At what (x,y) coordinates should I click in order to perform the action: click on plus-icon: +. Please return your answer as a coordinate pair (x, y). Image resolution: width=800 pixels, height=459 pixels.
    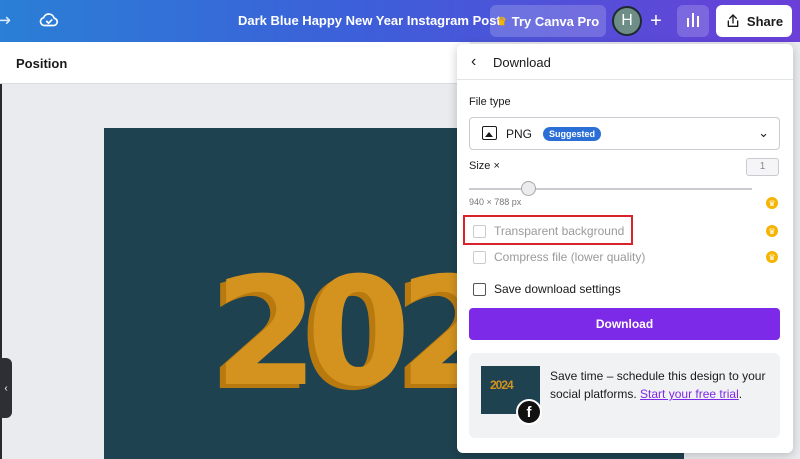
    Looking at the image, I should click on (656, 21).